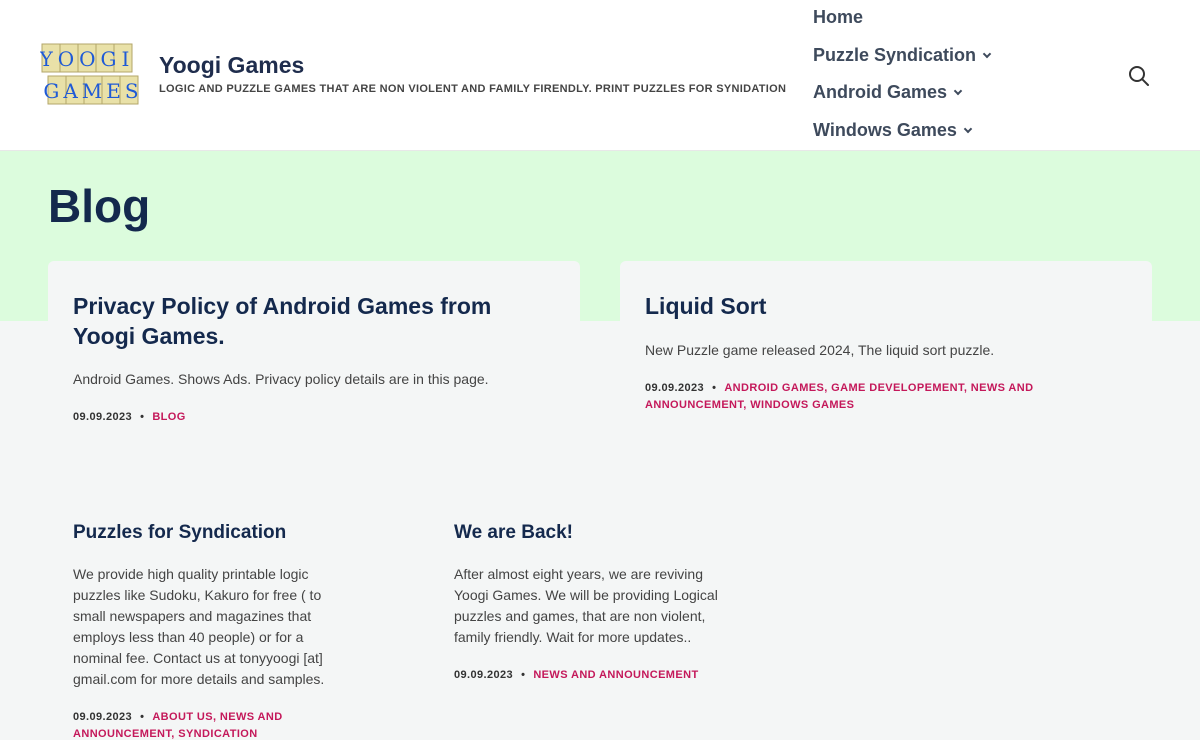 This screenshot has height=740, width=1200. I want to click on nav-item-home-label: Home, so click(838, 17).